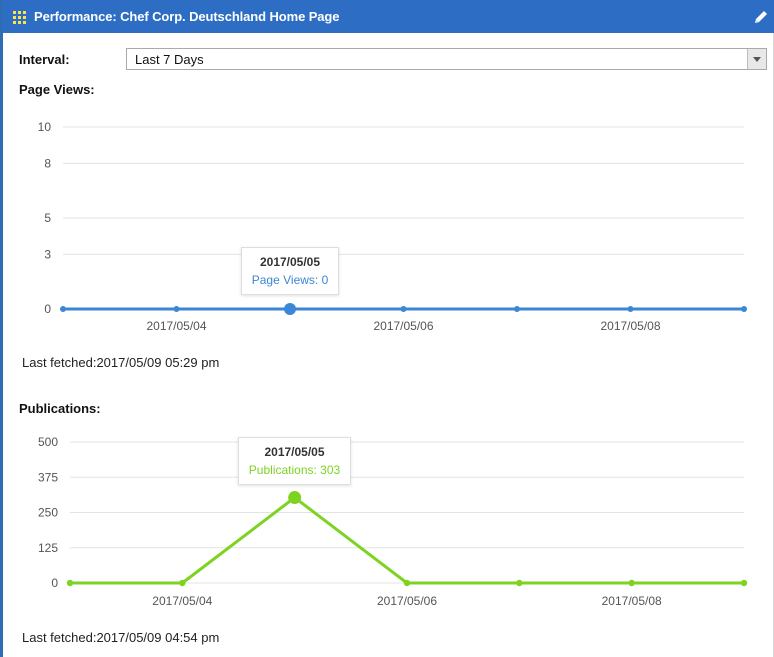 This screenshot has width=774, height=657. What do you see at coordinates (45, 127) in the screenshot?
I see `y-tick-label: 10` at bounding box center [45, 127].